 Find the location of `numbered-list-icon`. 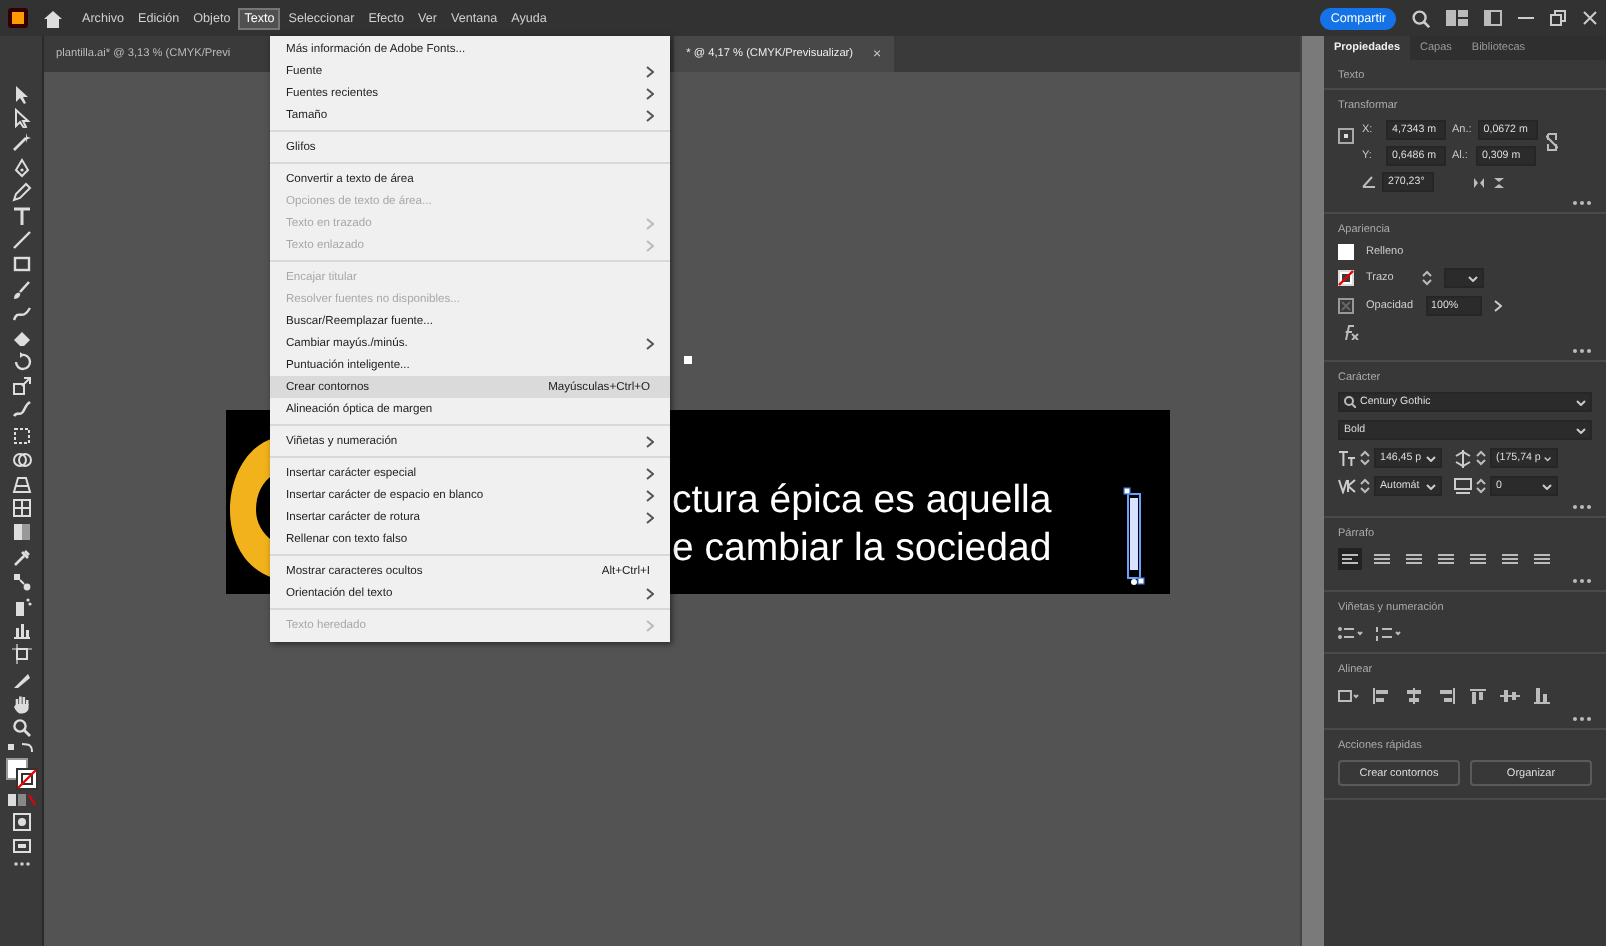

numbered-list-icon is located at coordinates (1389, 634).